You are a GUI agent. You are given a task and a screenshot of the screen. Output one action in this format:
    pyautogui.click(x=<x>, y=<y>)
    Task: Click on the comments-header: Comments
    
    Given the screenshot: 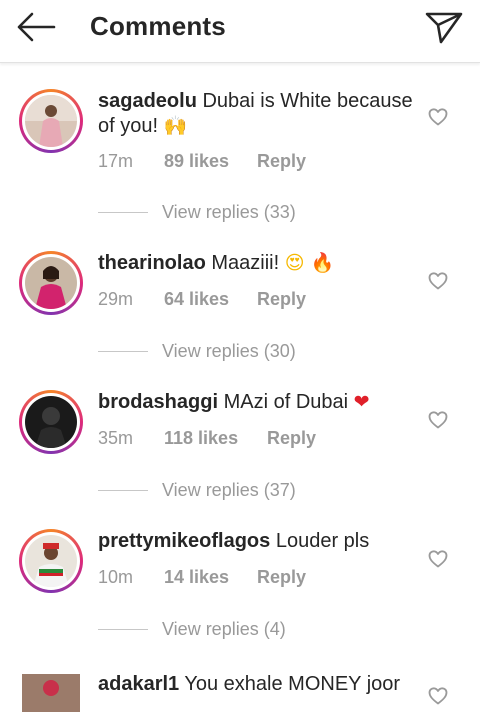 What is the action you would take?
    pyautogui.click(x=240, y=31)
    